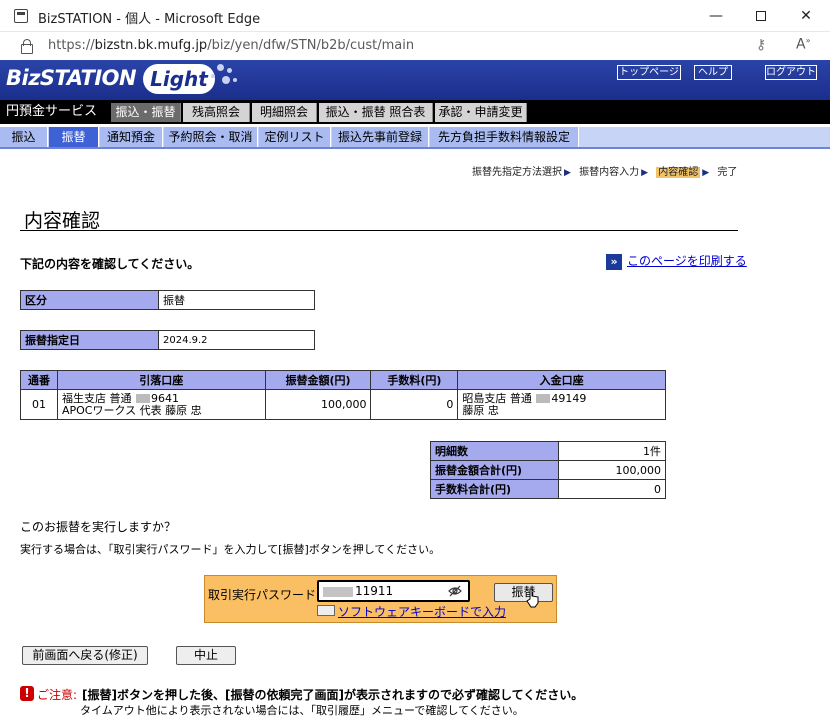 Image resolution: width=830 pixels, height=723 pixels. What do you see at coordinates (211, 137) in the screenshot?
I see `sub-nav-reservation: 予約照会・取消` at bounding box center [211, 137].